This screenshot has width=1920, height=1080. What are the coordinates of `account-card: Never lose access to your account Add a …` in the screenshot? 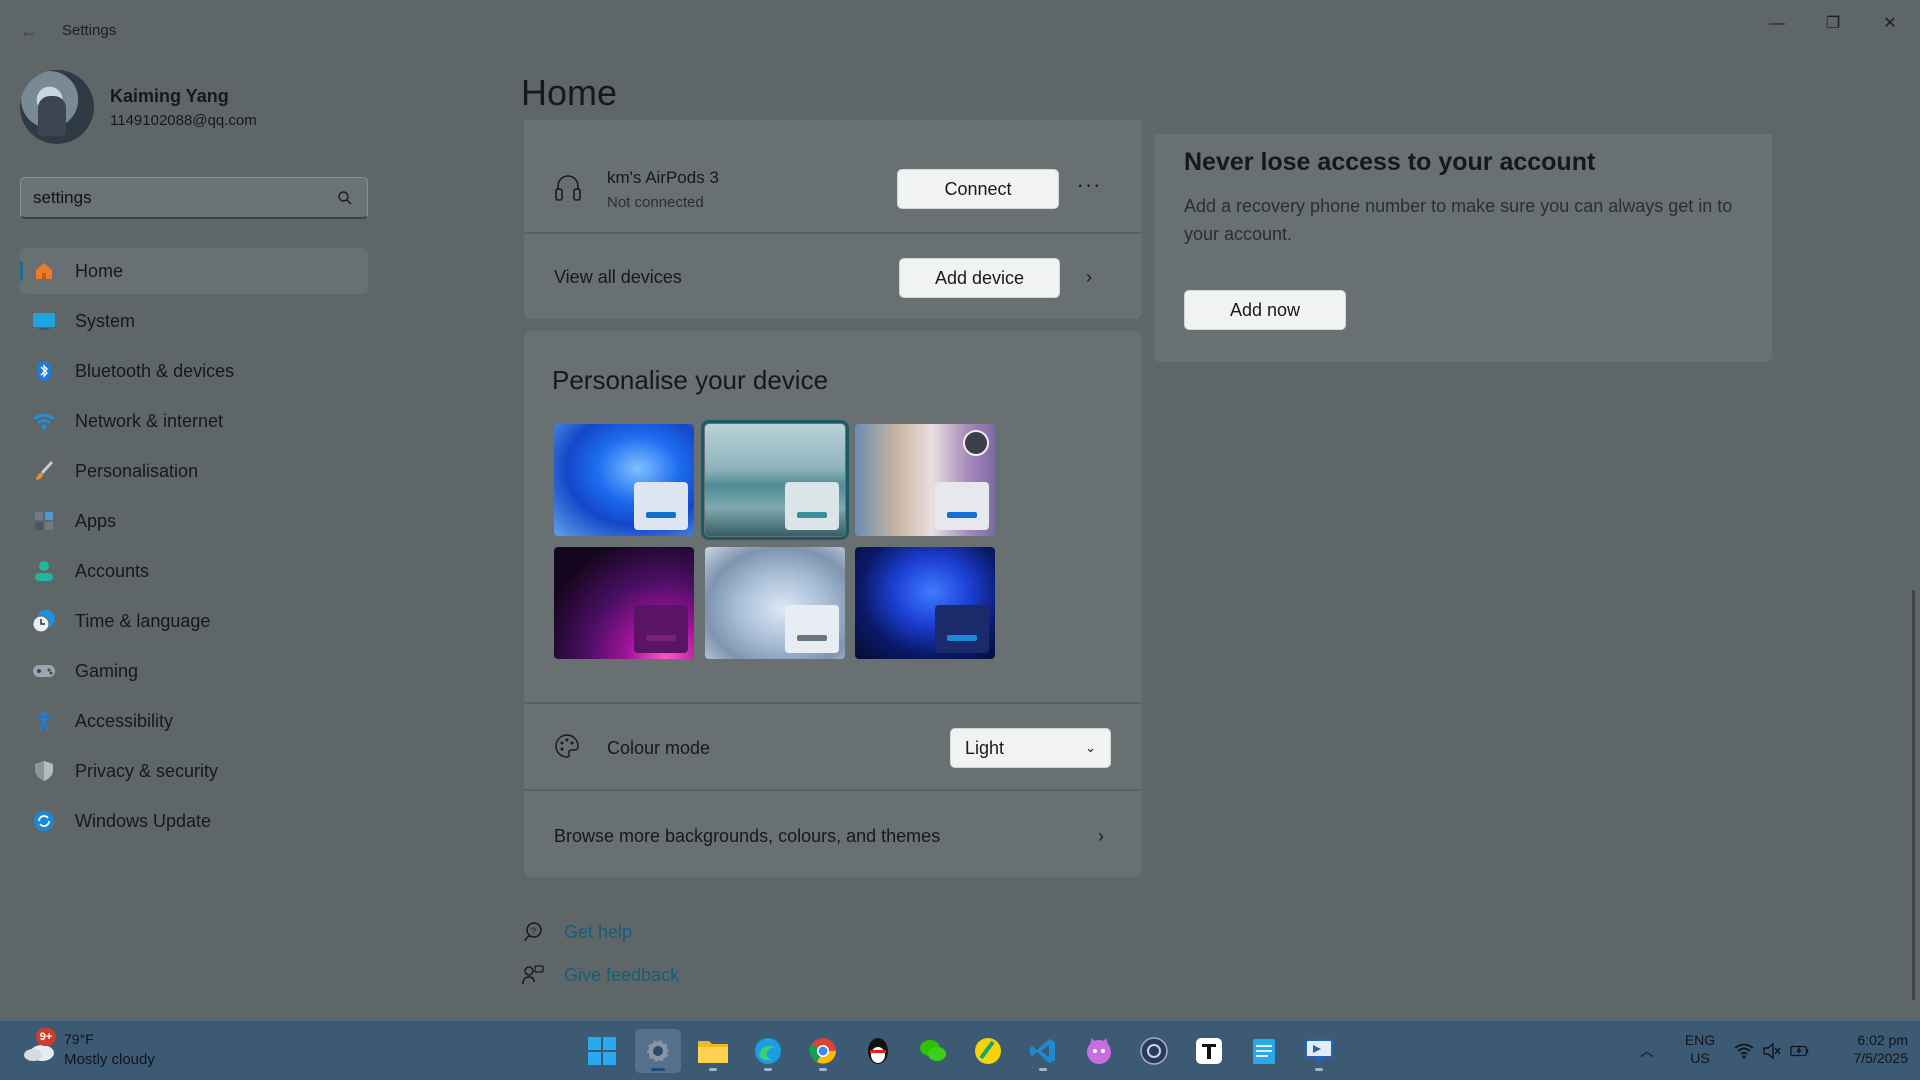 It's located at (1463, 248).